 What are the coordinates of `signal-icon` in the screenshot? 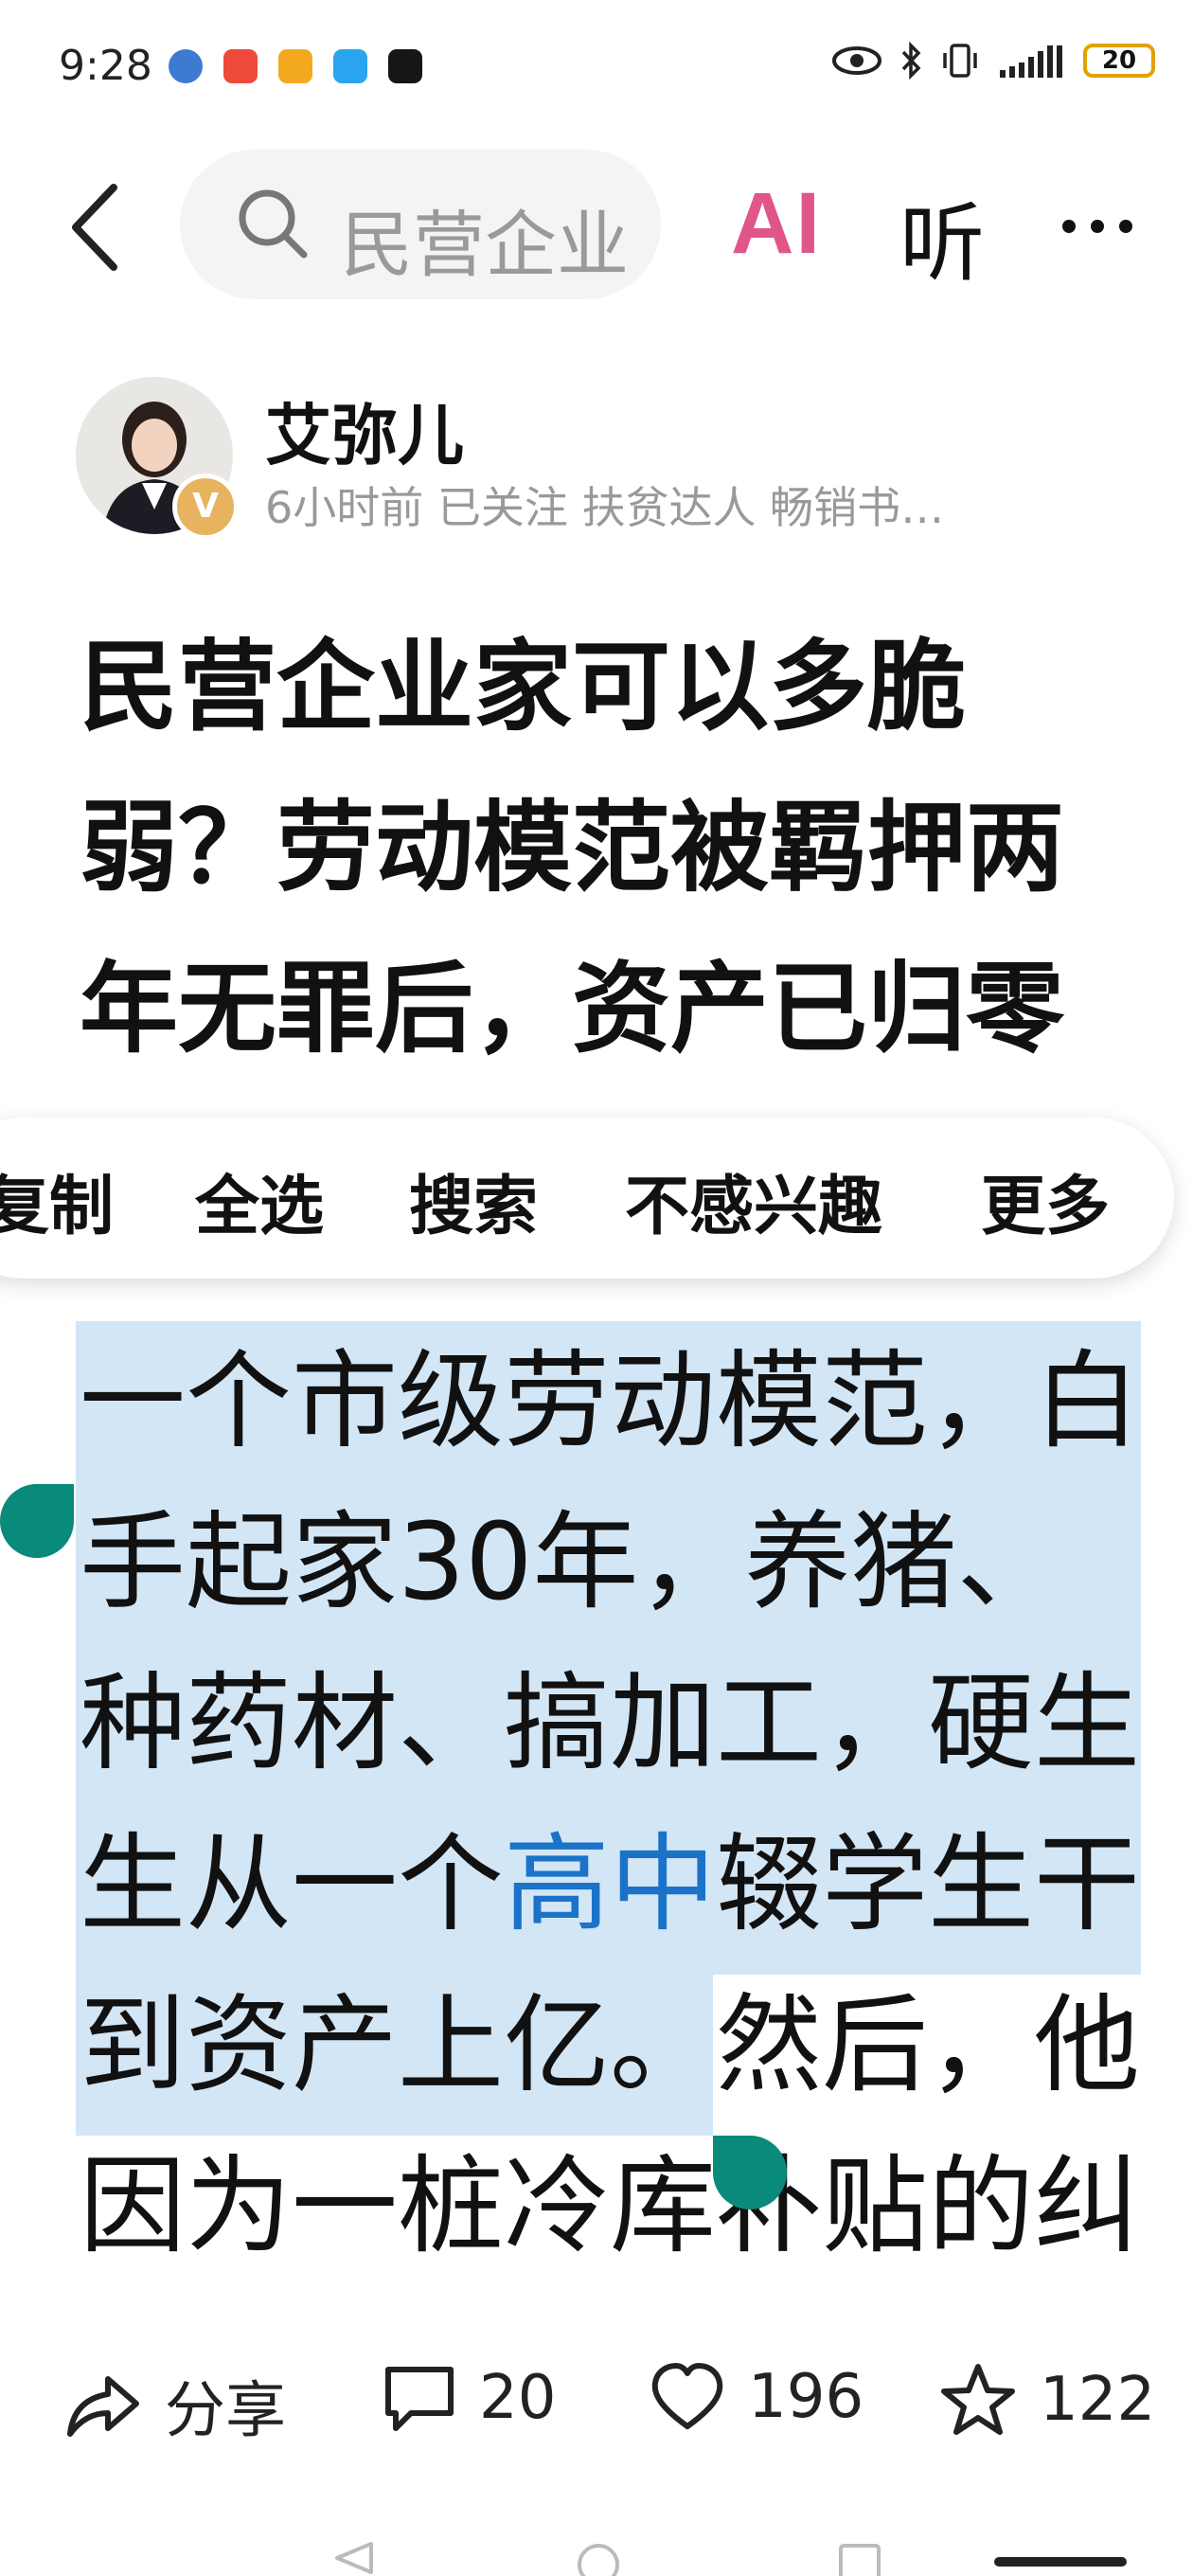 It's located at (1031, 61).